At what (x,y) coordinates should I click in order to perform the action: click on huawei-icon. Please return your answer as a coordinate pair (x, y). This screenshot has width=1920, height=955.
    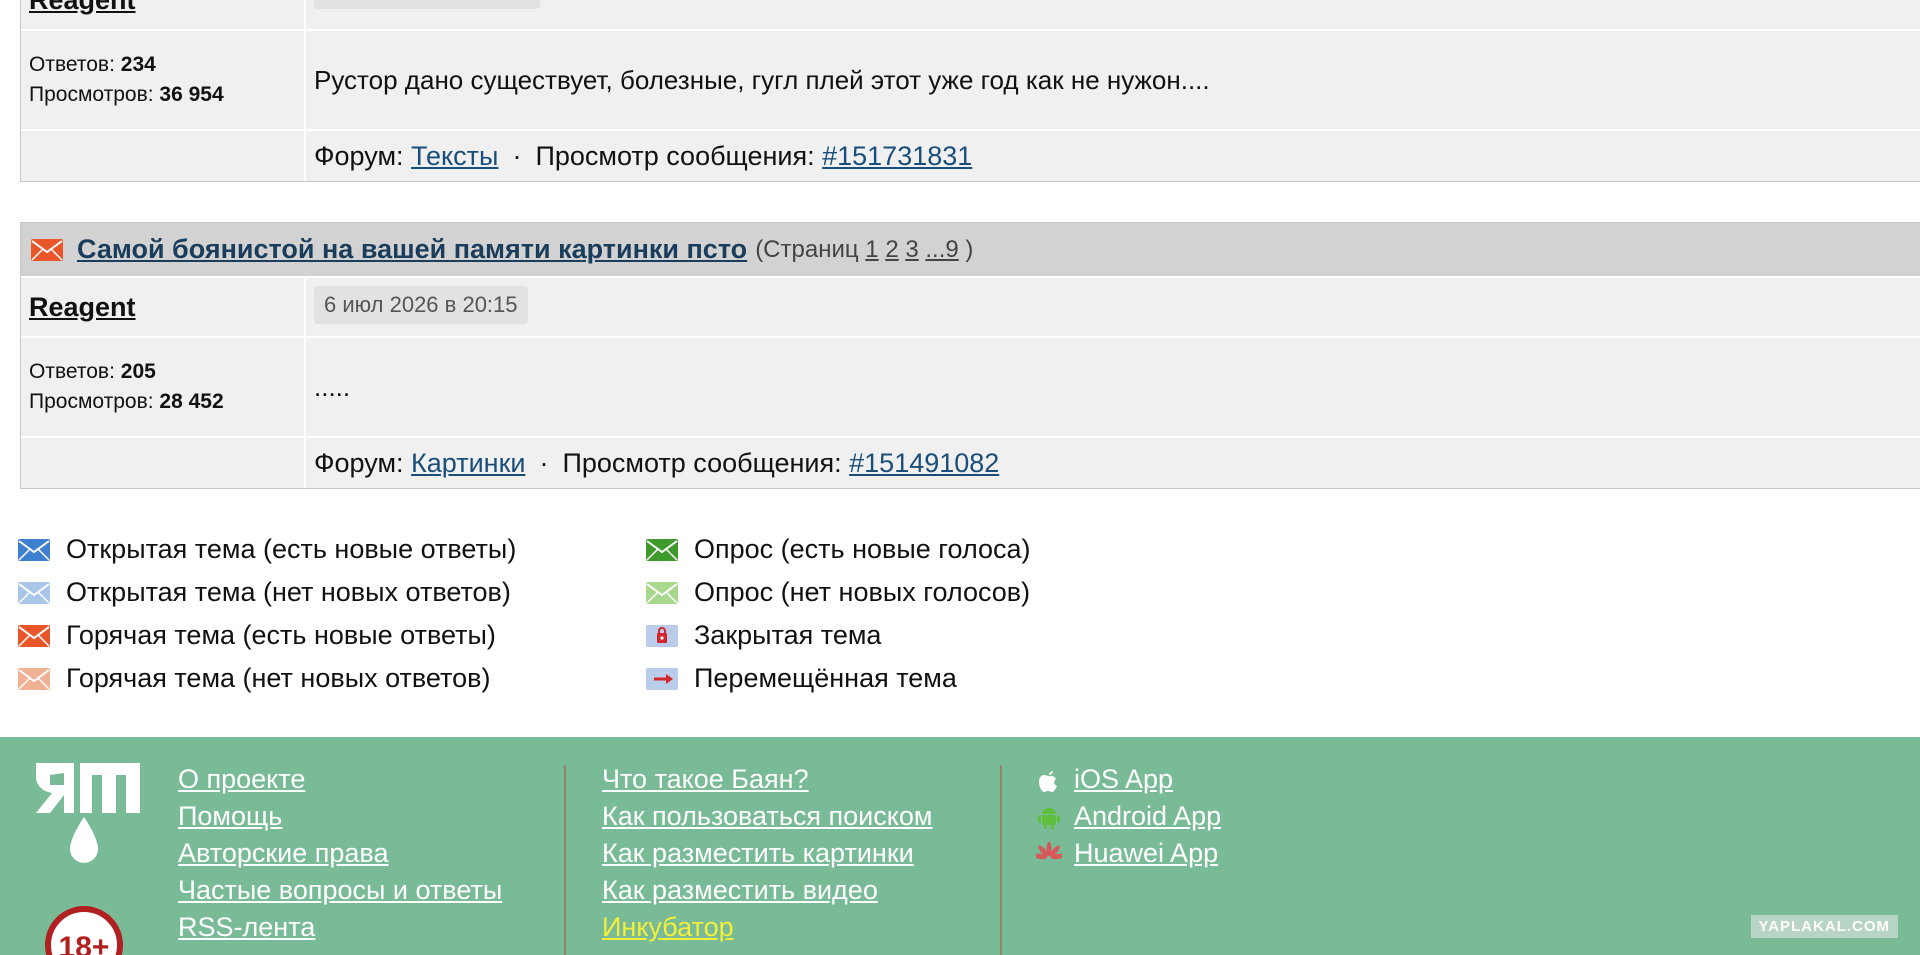
    Looking at the image, I should click on (1049, 850).